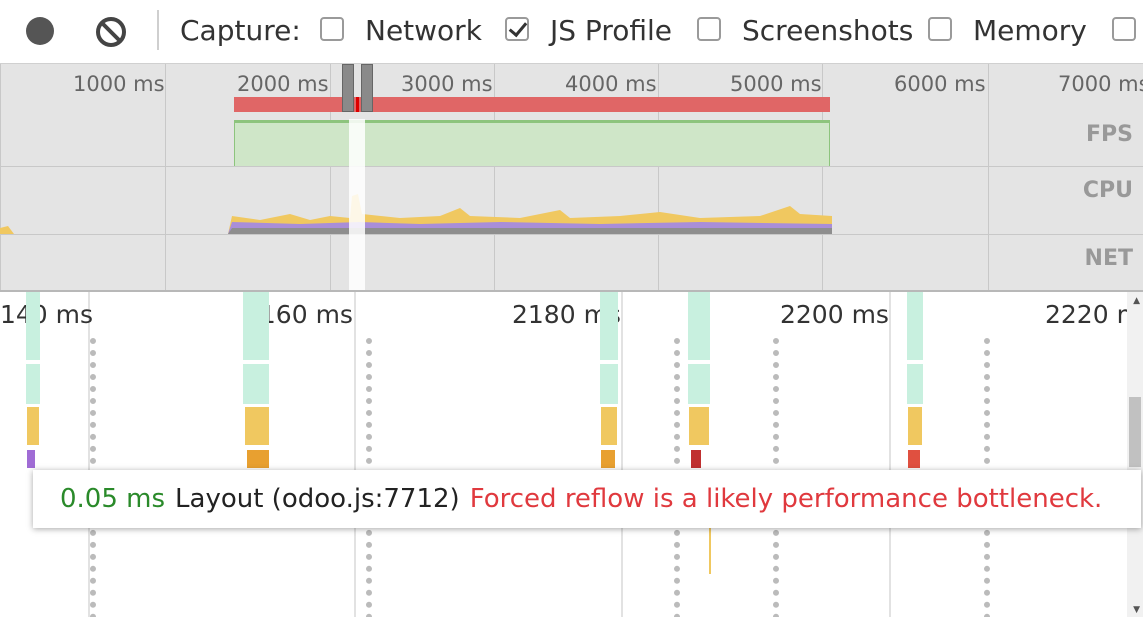 The width and height of the screenshot is (1143, 617). Describe the element at coordinates (357, 104) in the screenshot. I see `selection-marker` at that location.